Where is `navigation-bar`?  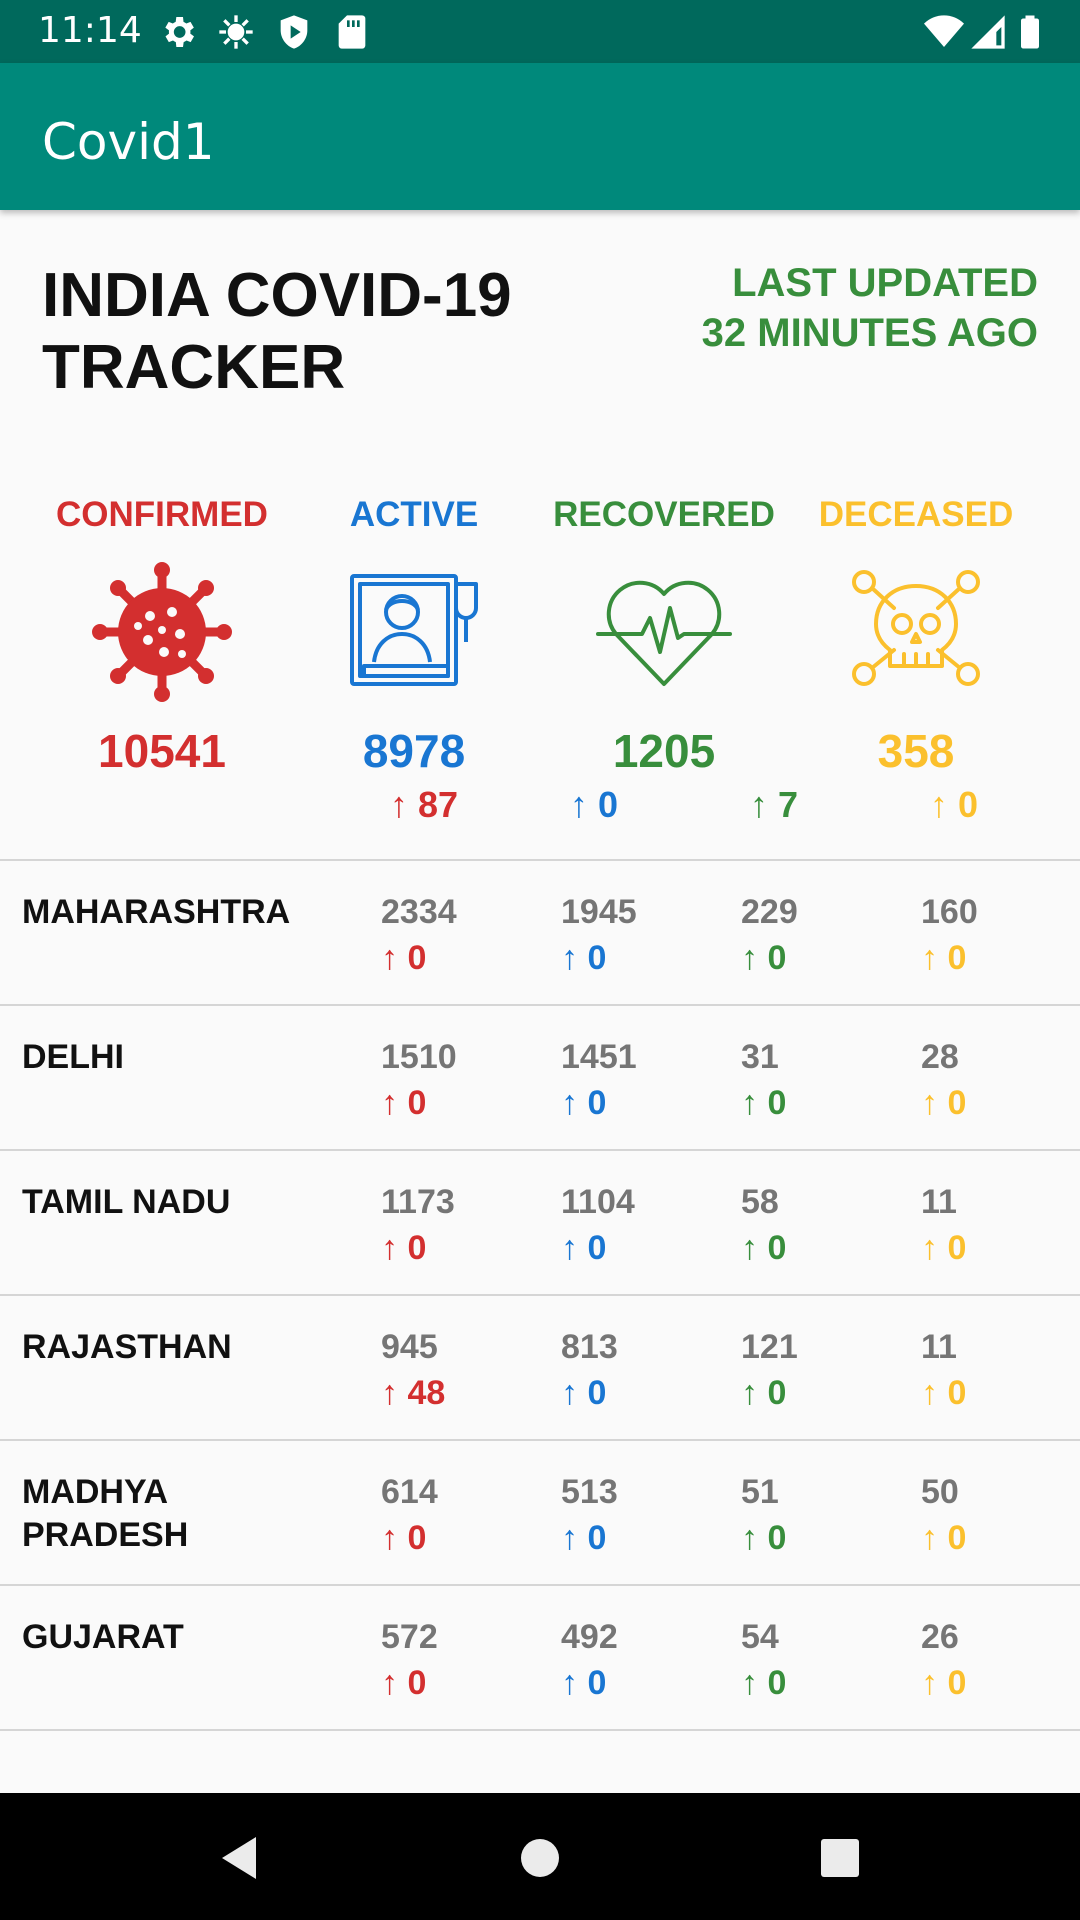
navigation-bar is located at coordinates (540, 1856).